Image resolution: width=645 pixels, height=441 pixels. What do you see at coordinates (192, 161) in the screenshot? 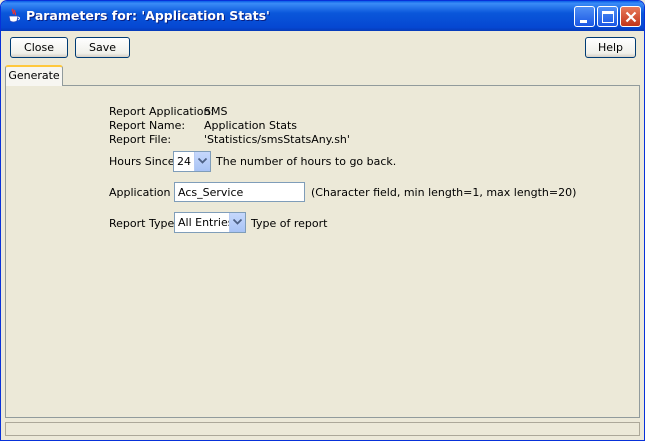
I see `hours-since-select: 24` at bounding box center [192, 161].